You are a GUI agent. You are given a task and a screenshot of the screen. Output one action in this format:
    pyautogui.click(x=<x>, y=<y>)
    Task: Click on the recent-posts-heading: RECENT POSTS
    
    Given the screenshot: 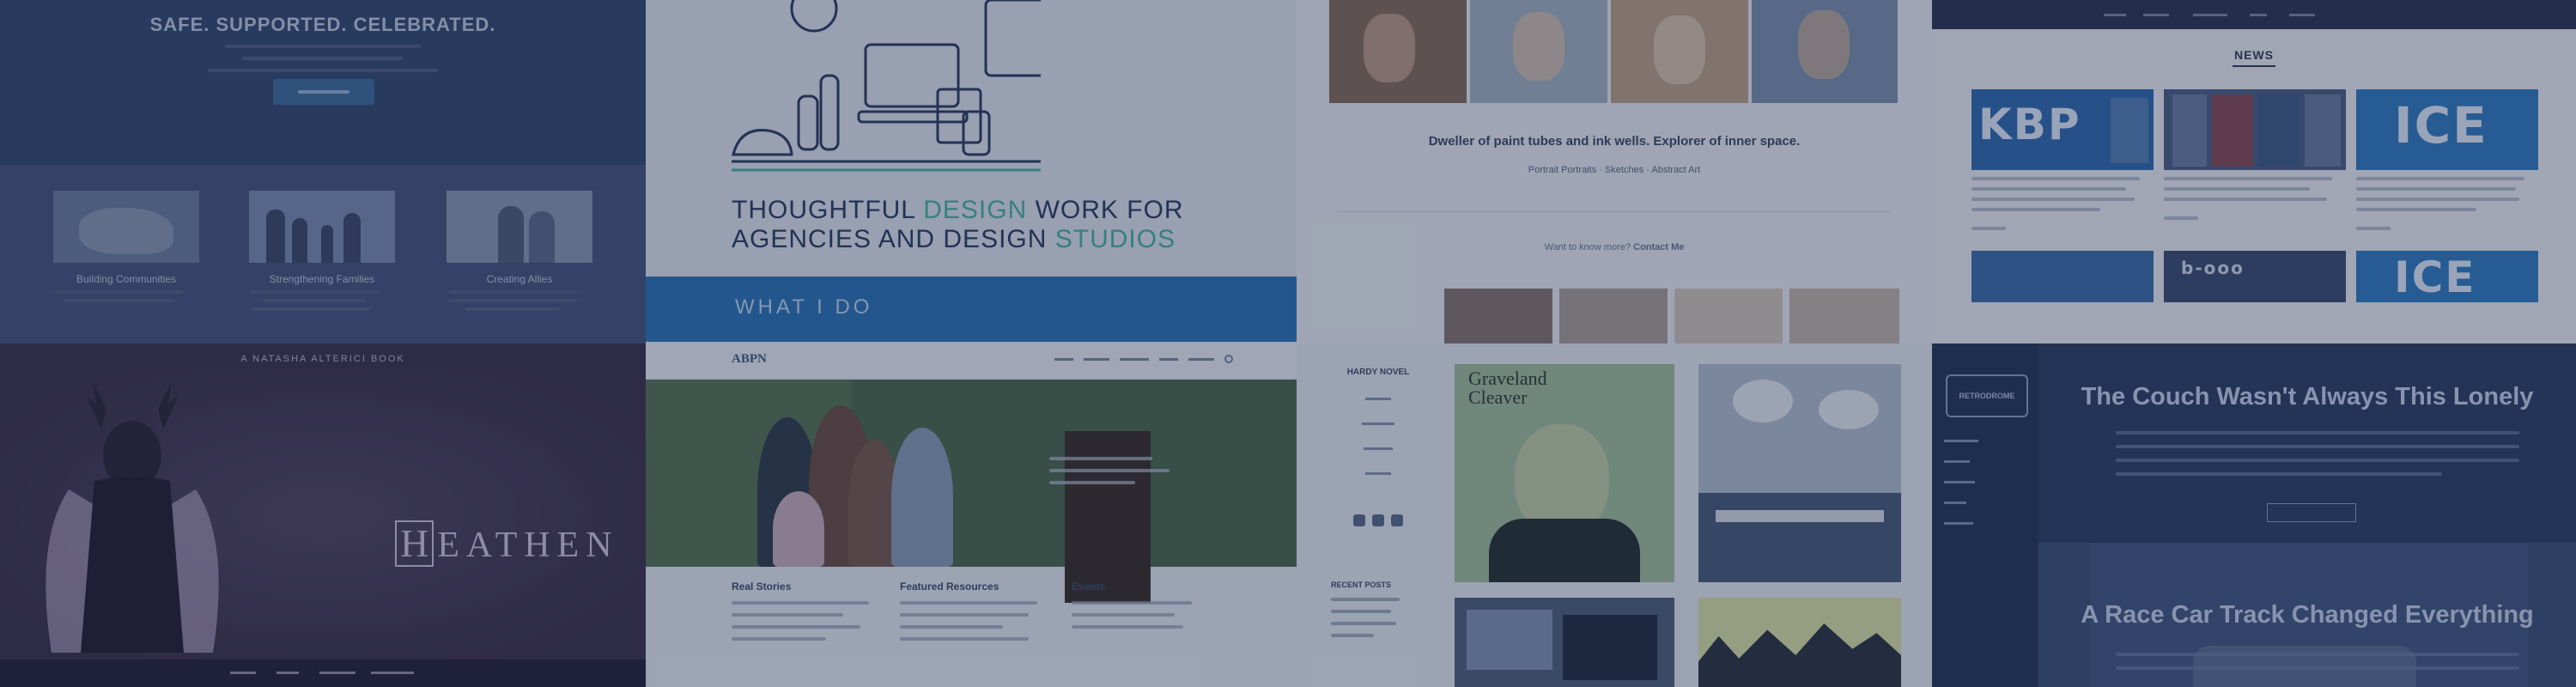 What is the action you would take?
    pyautogui.click(x=1361, y=585)
    